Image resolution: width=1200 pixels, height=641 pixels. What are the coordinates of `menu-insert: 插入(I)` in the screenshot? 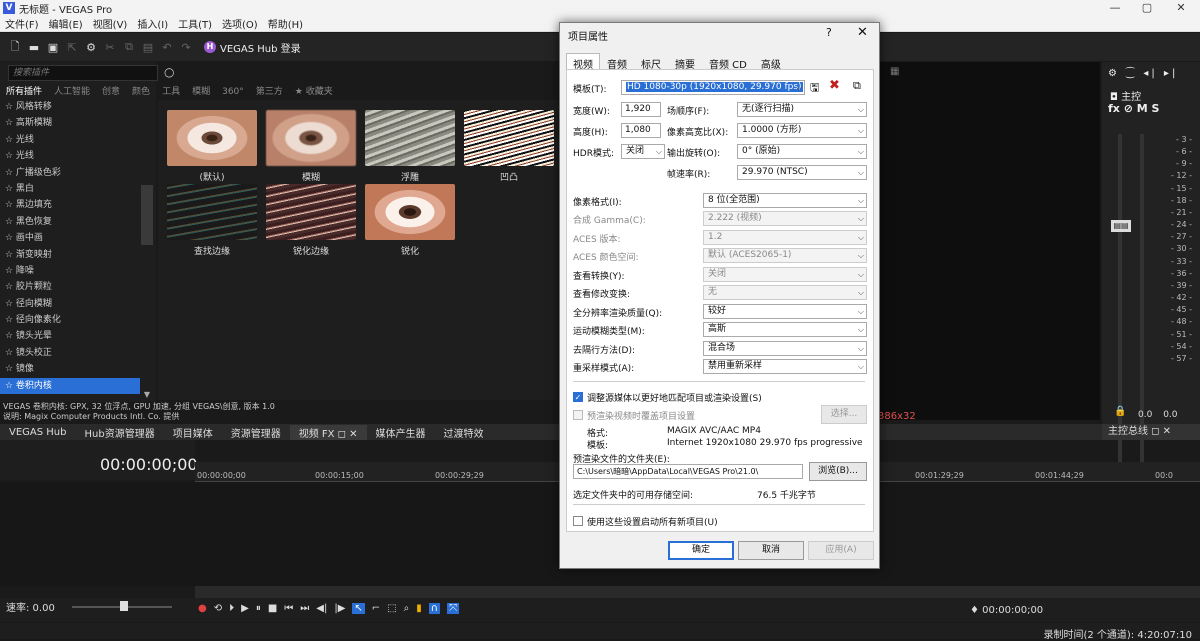 It's located at (152, 23).